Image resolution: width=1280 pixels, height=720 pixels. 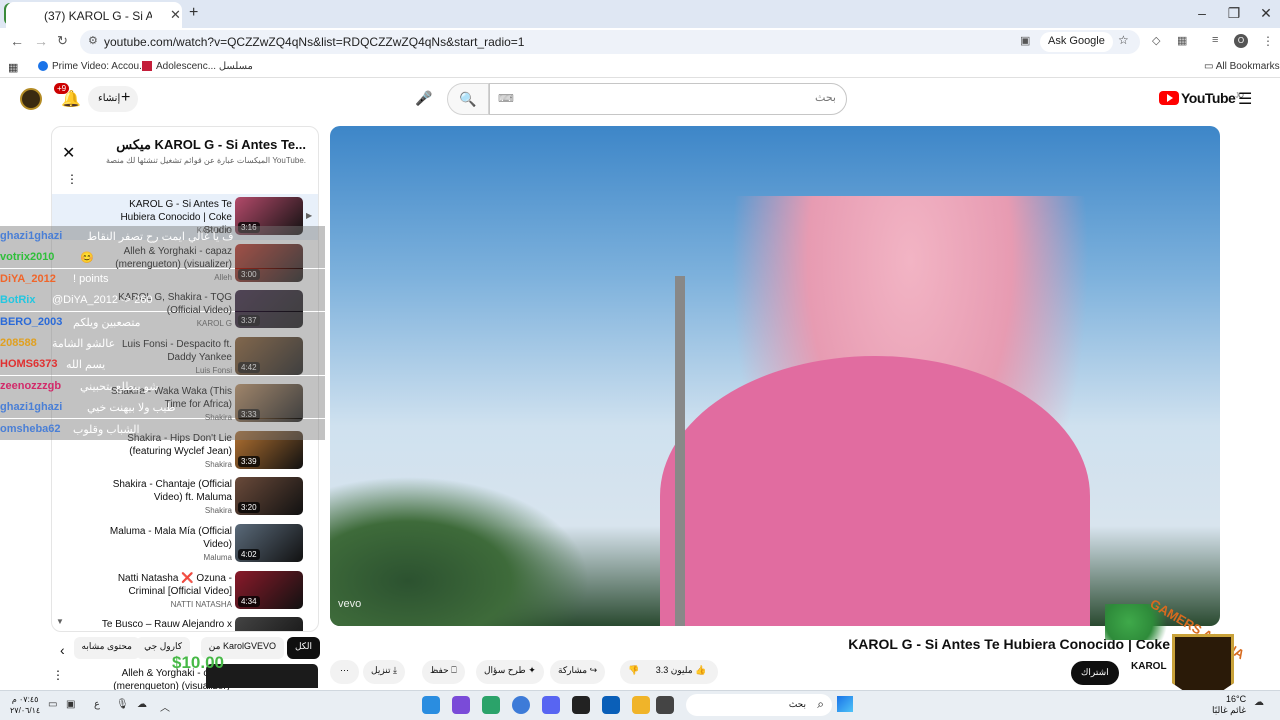 What do you see at coordinates (31, 99) in the screenshot?
I see `avatar` at bounding box center [31, 99].